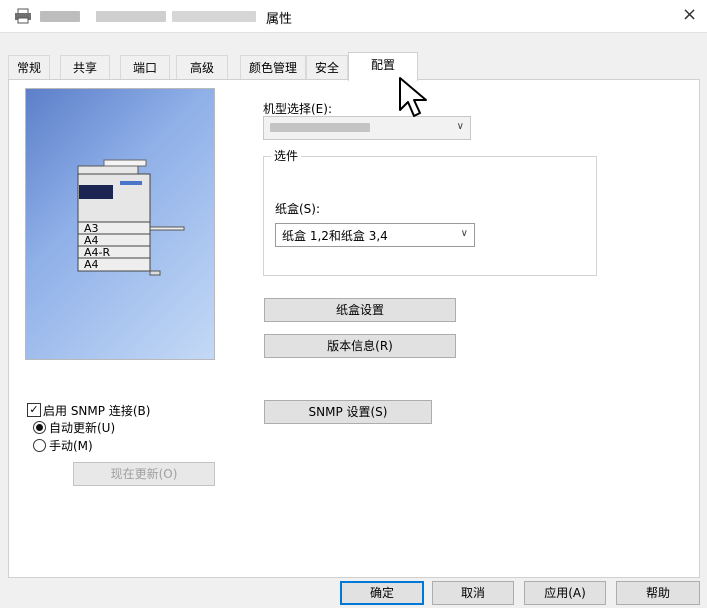  I want to click on printer-preview: A3 A4 A4-R A4, so click(120, 224).